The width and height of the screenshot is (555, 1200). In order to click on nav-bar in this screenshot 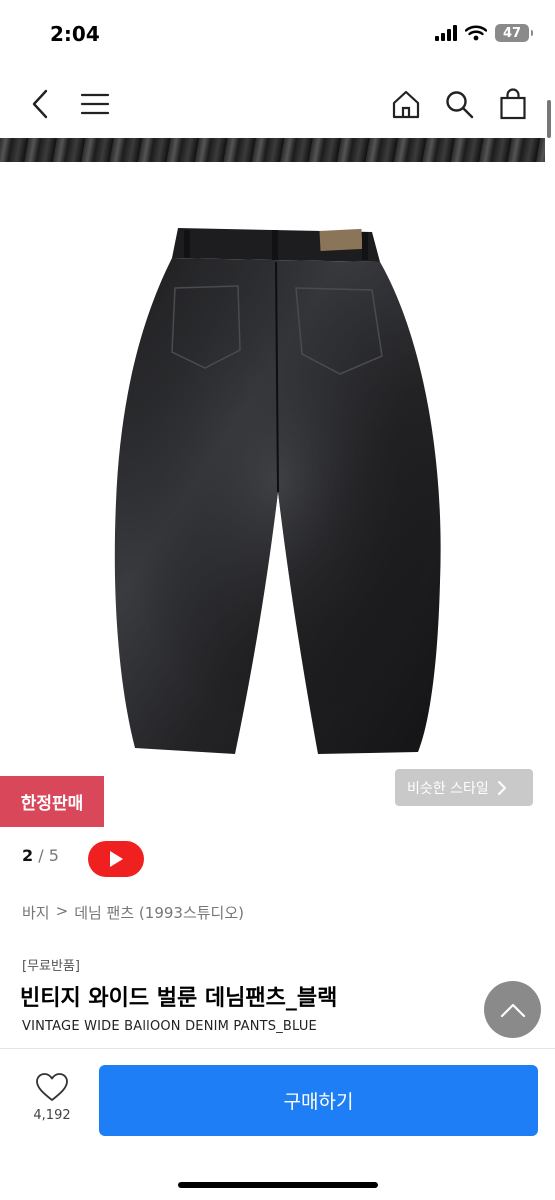, I will do `click(277, 103)`.